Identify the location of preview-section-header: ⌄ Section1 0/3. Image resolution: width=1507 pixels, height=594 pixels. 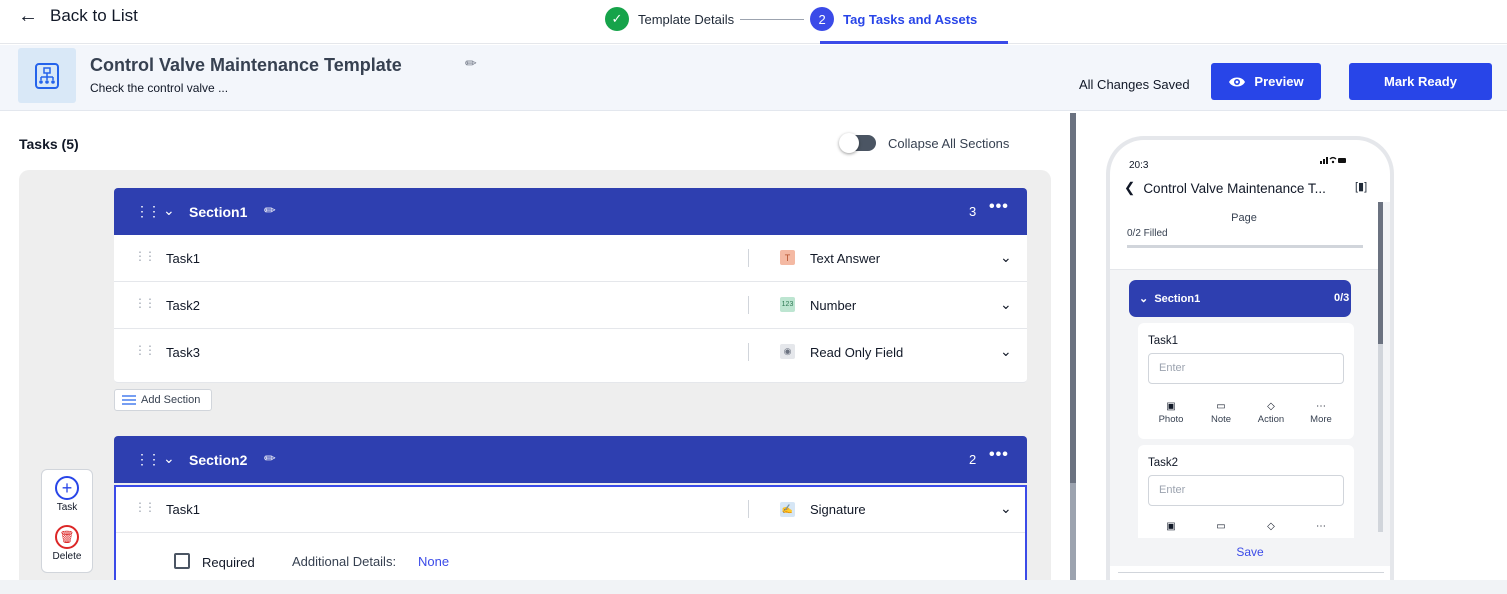
(1240, 298).